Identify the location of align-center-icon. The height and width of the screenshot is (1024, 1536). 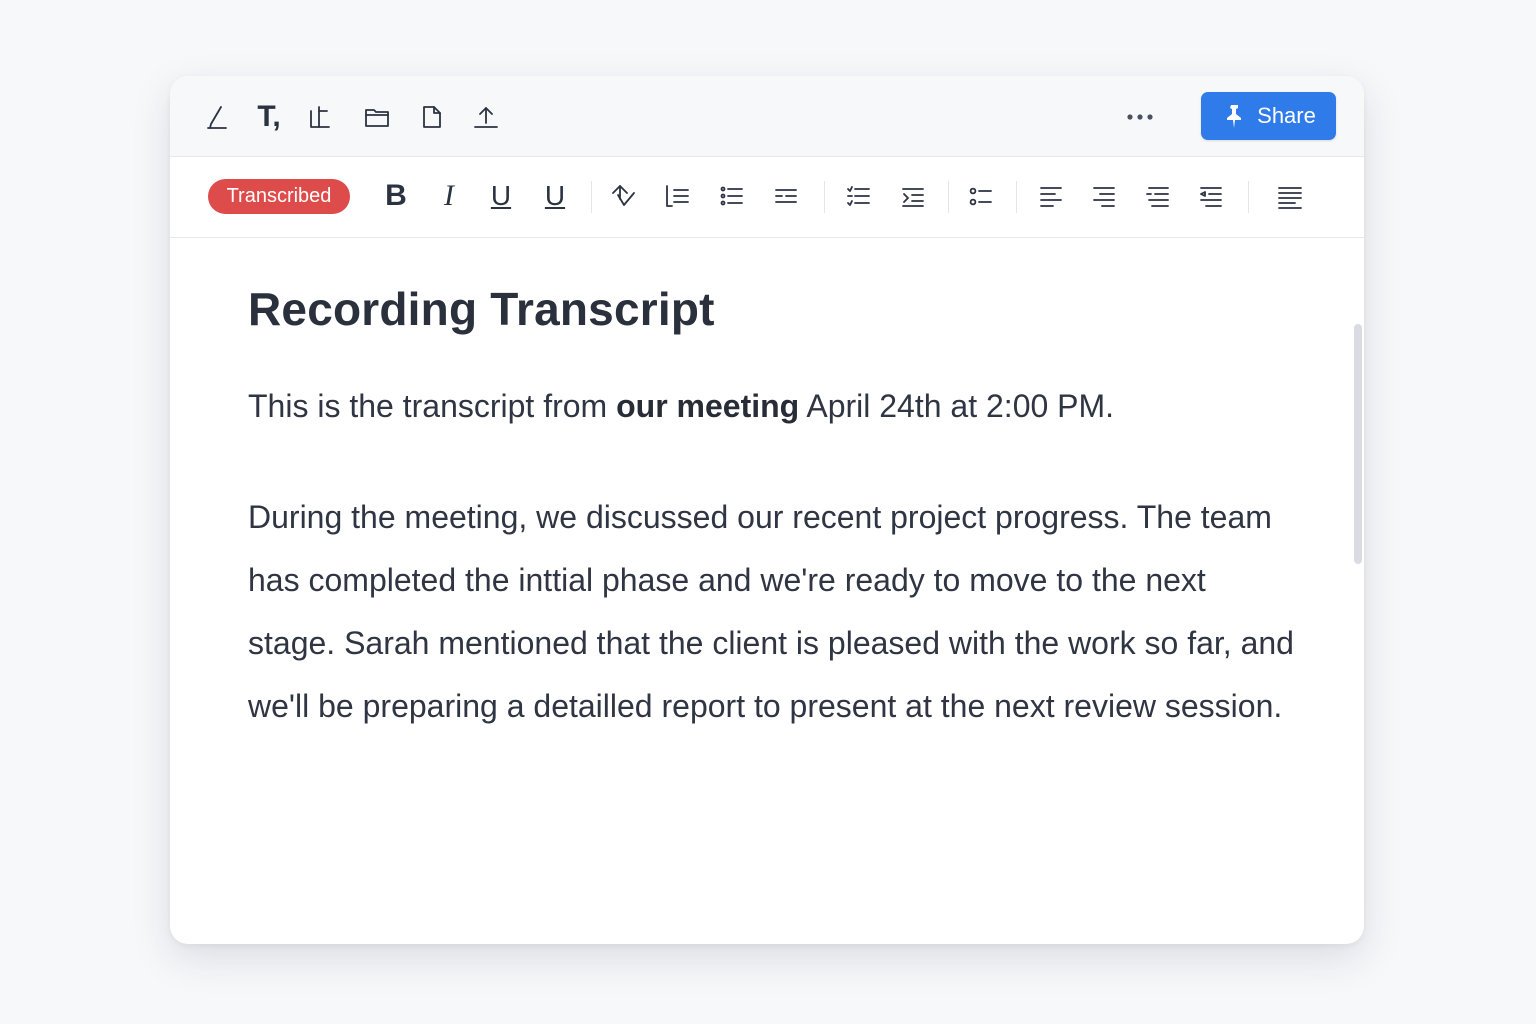
(1158, 196).